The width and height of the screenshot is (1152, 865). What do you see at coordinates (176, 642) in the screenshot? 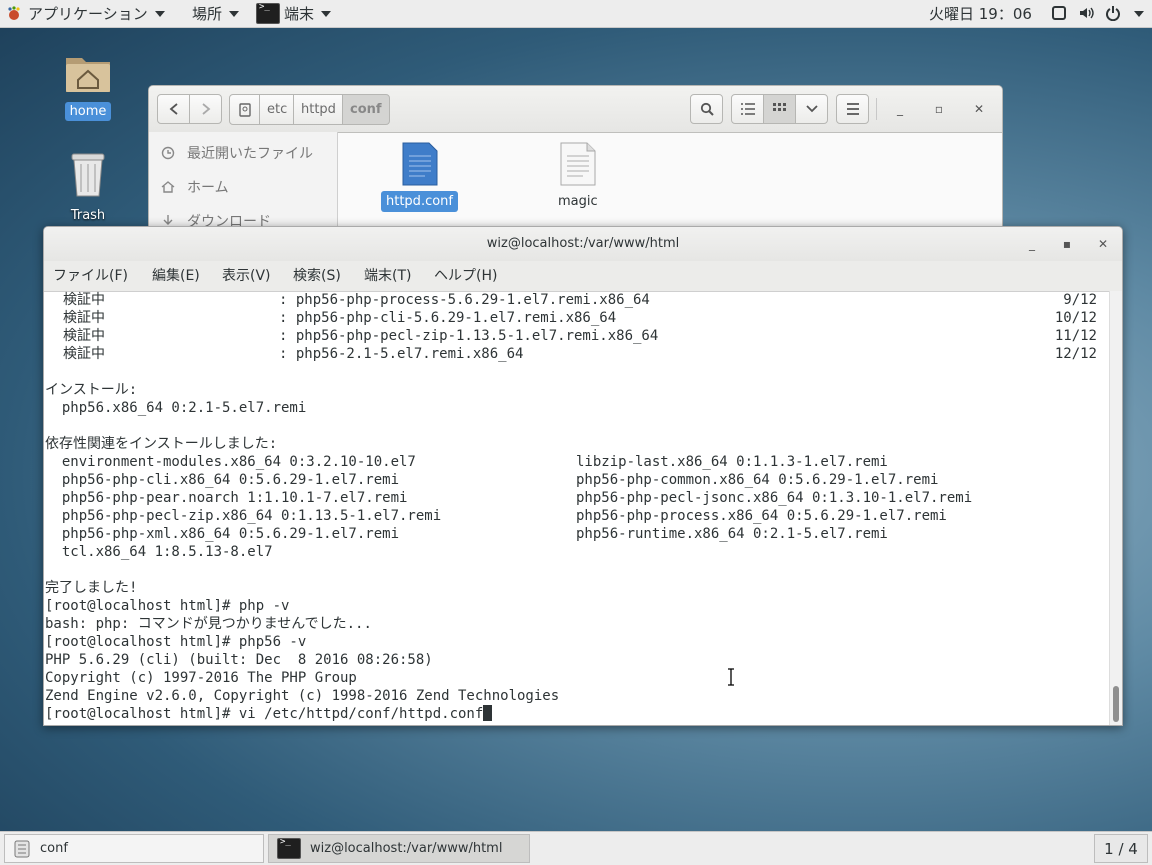
I see `output-line: [root@localhost html]# php56 -v` at bounding box center [176, 642].